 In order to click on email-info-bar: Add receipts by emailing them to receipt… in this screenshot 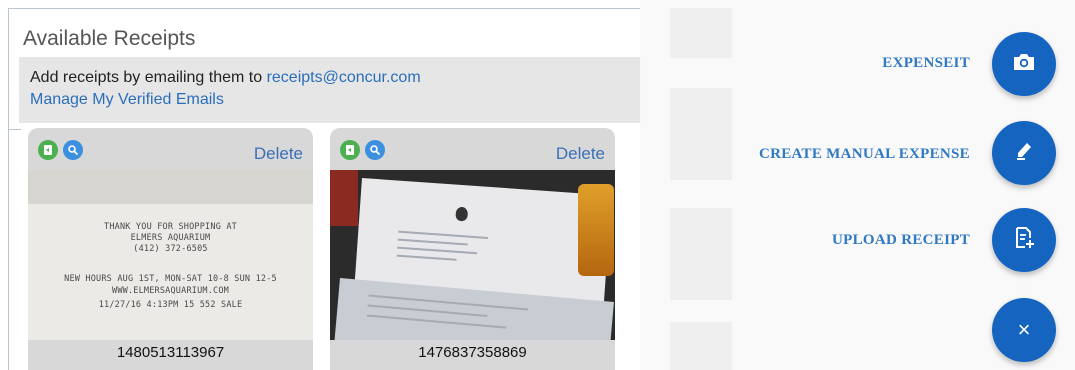, I will do `click(330, 90)`.